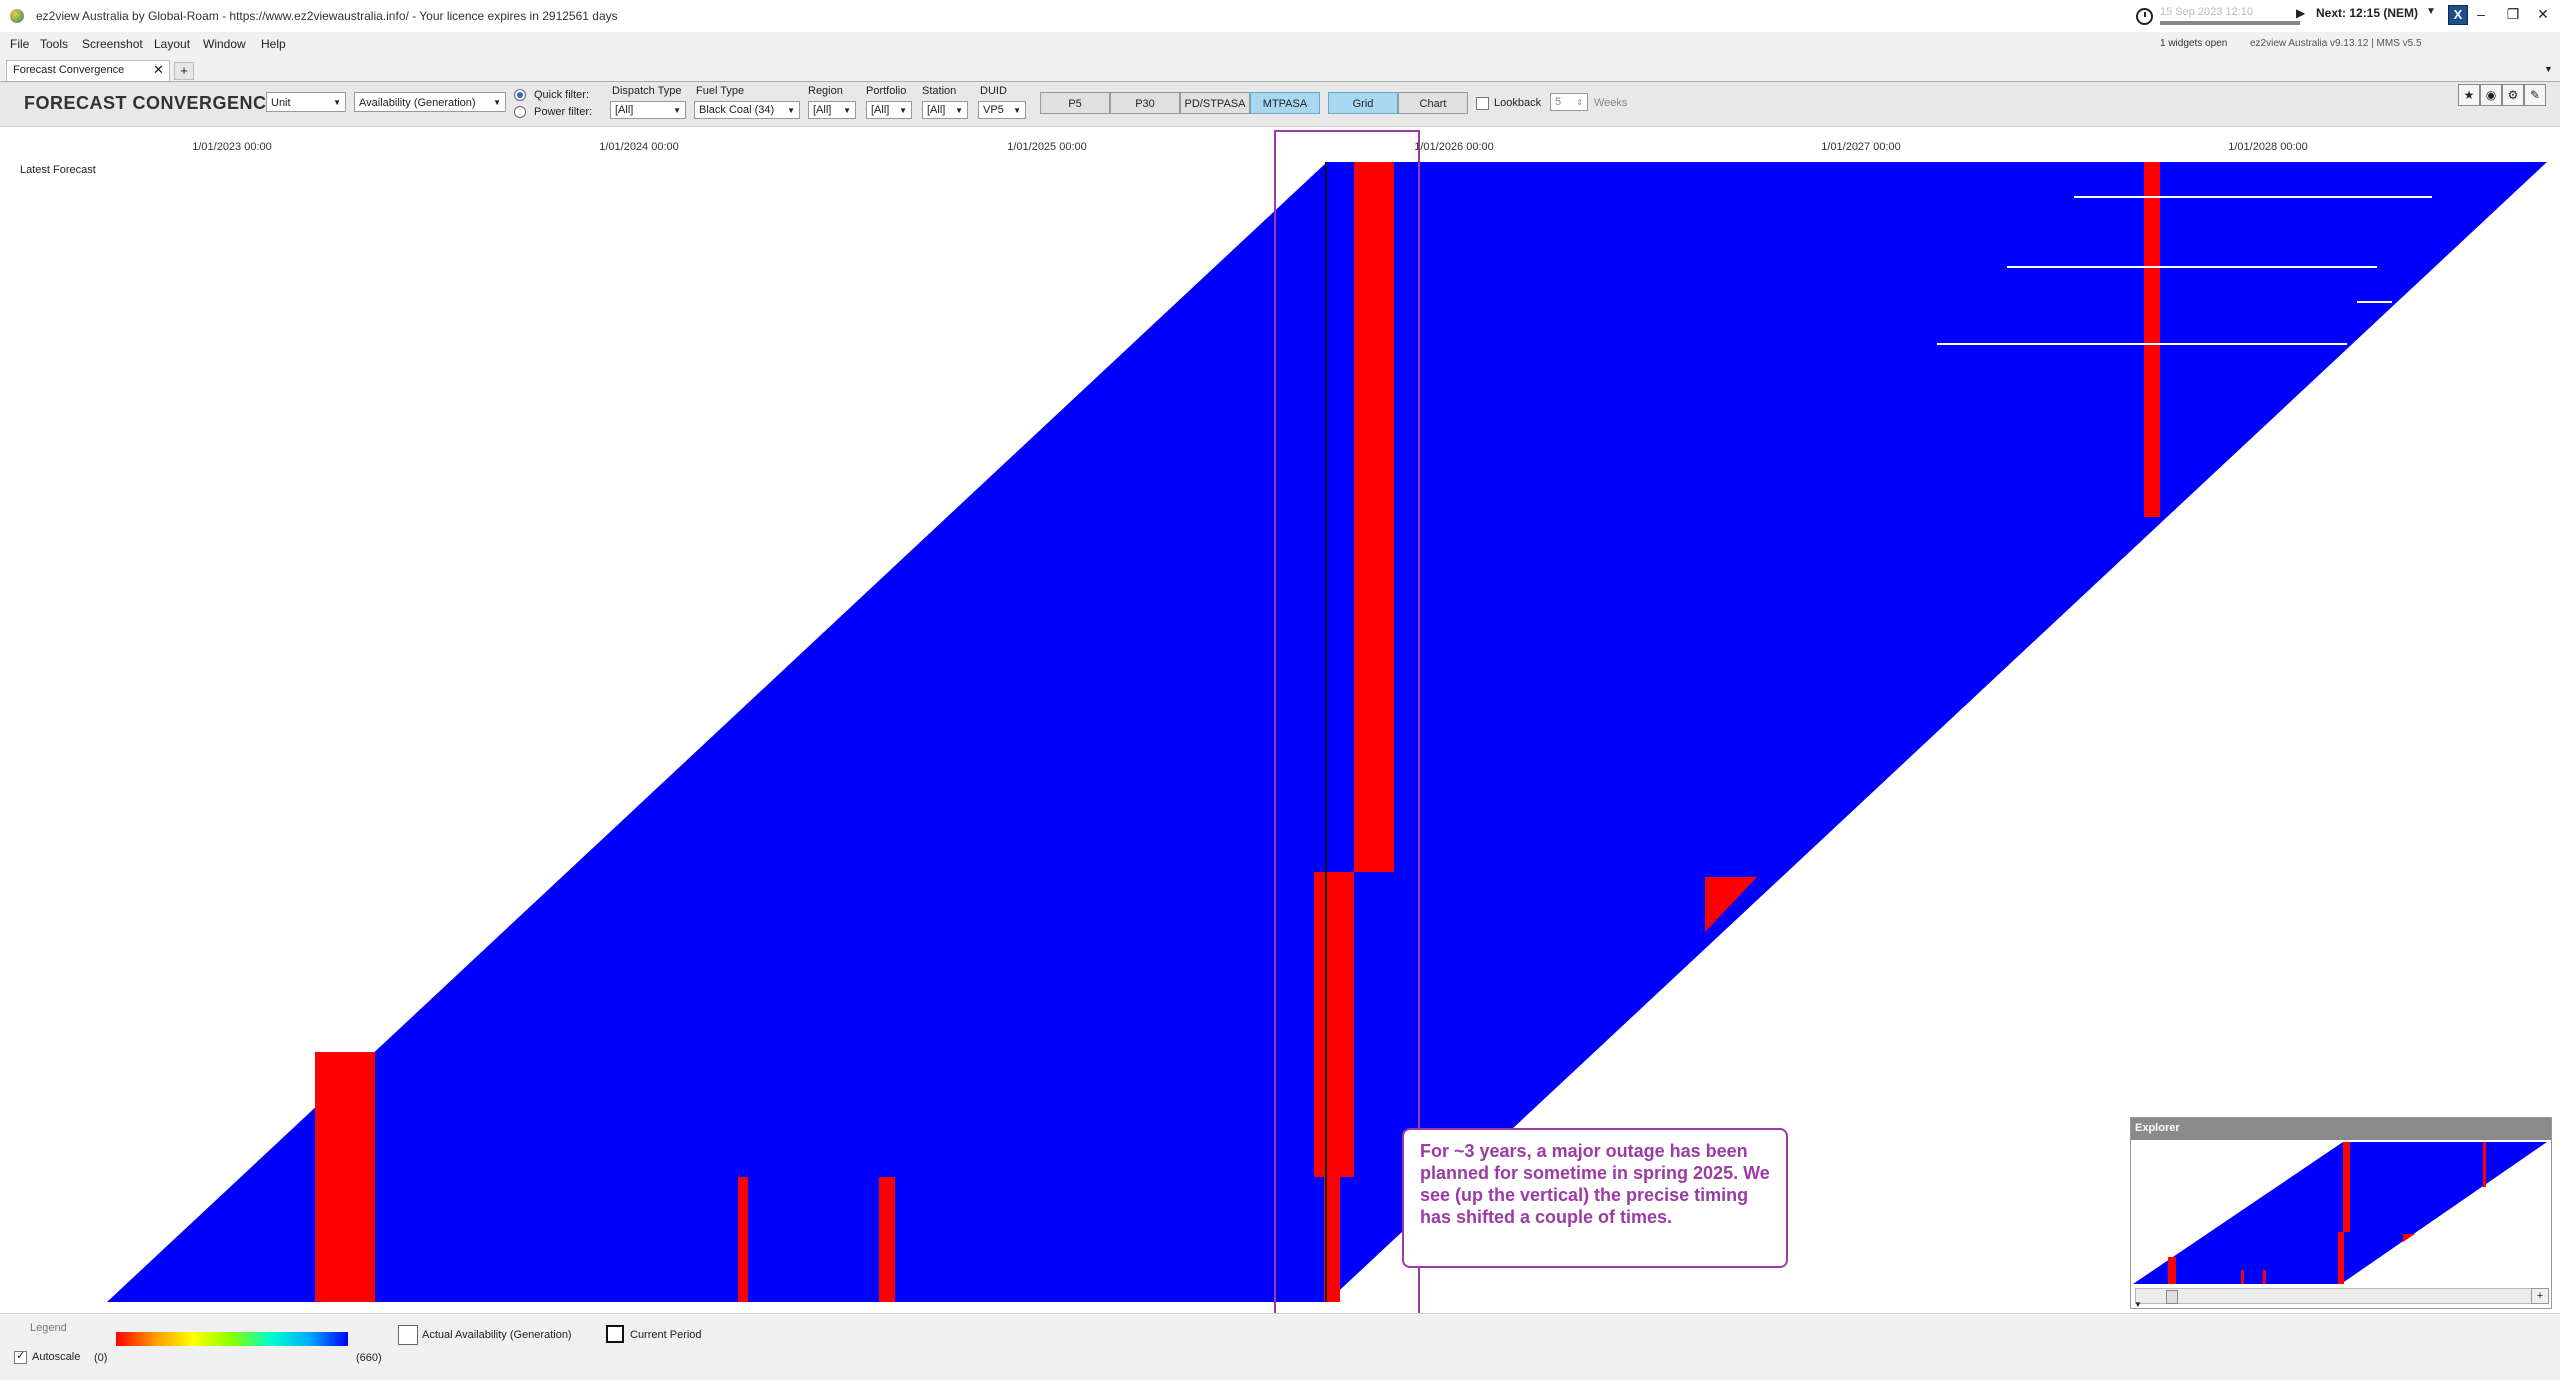 This screenshot has height=1380, width=2560. Describe the element at coordinates (58, 170) in the screenshot. I see `latest-forecast-label: Latest Forecast` at that location.